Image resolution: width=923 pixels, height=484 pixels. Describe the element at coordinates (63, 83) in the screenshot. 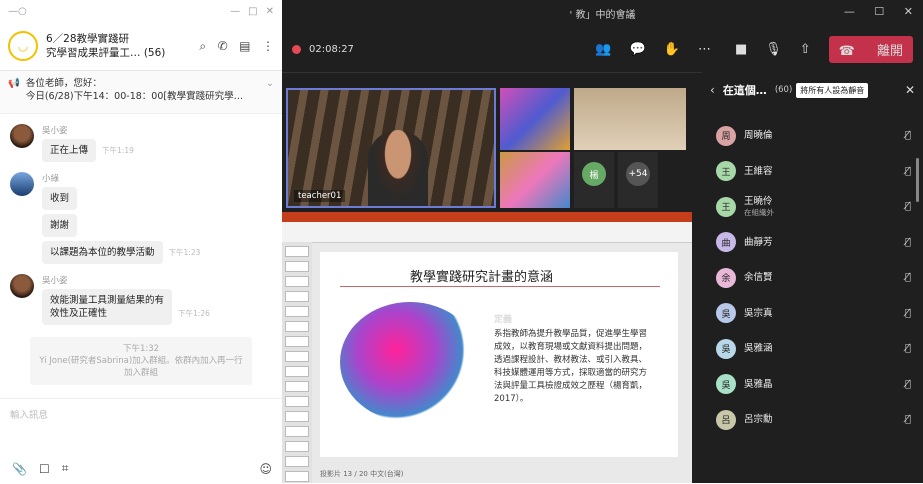

I see `pinned-line1: 各位老師，您好：` at that location.